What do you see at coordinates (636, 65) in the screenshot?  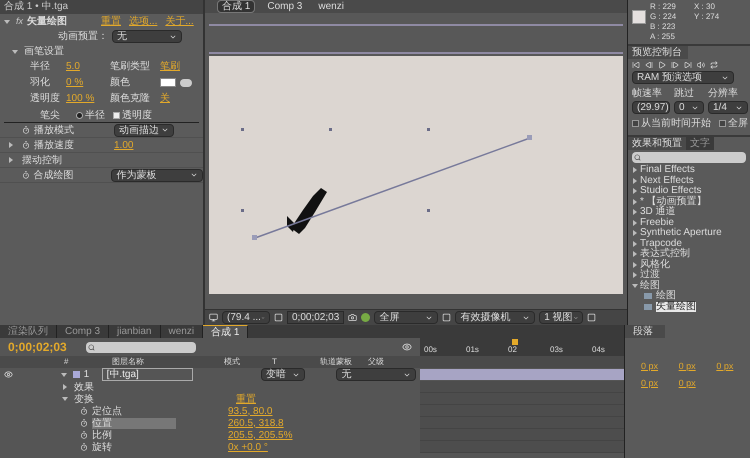 I see `first-frame-icon` at bounding box center [636, 65].